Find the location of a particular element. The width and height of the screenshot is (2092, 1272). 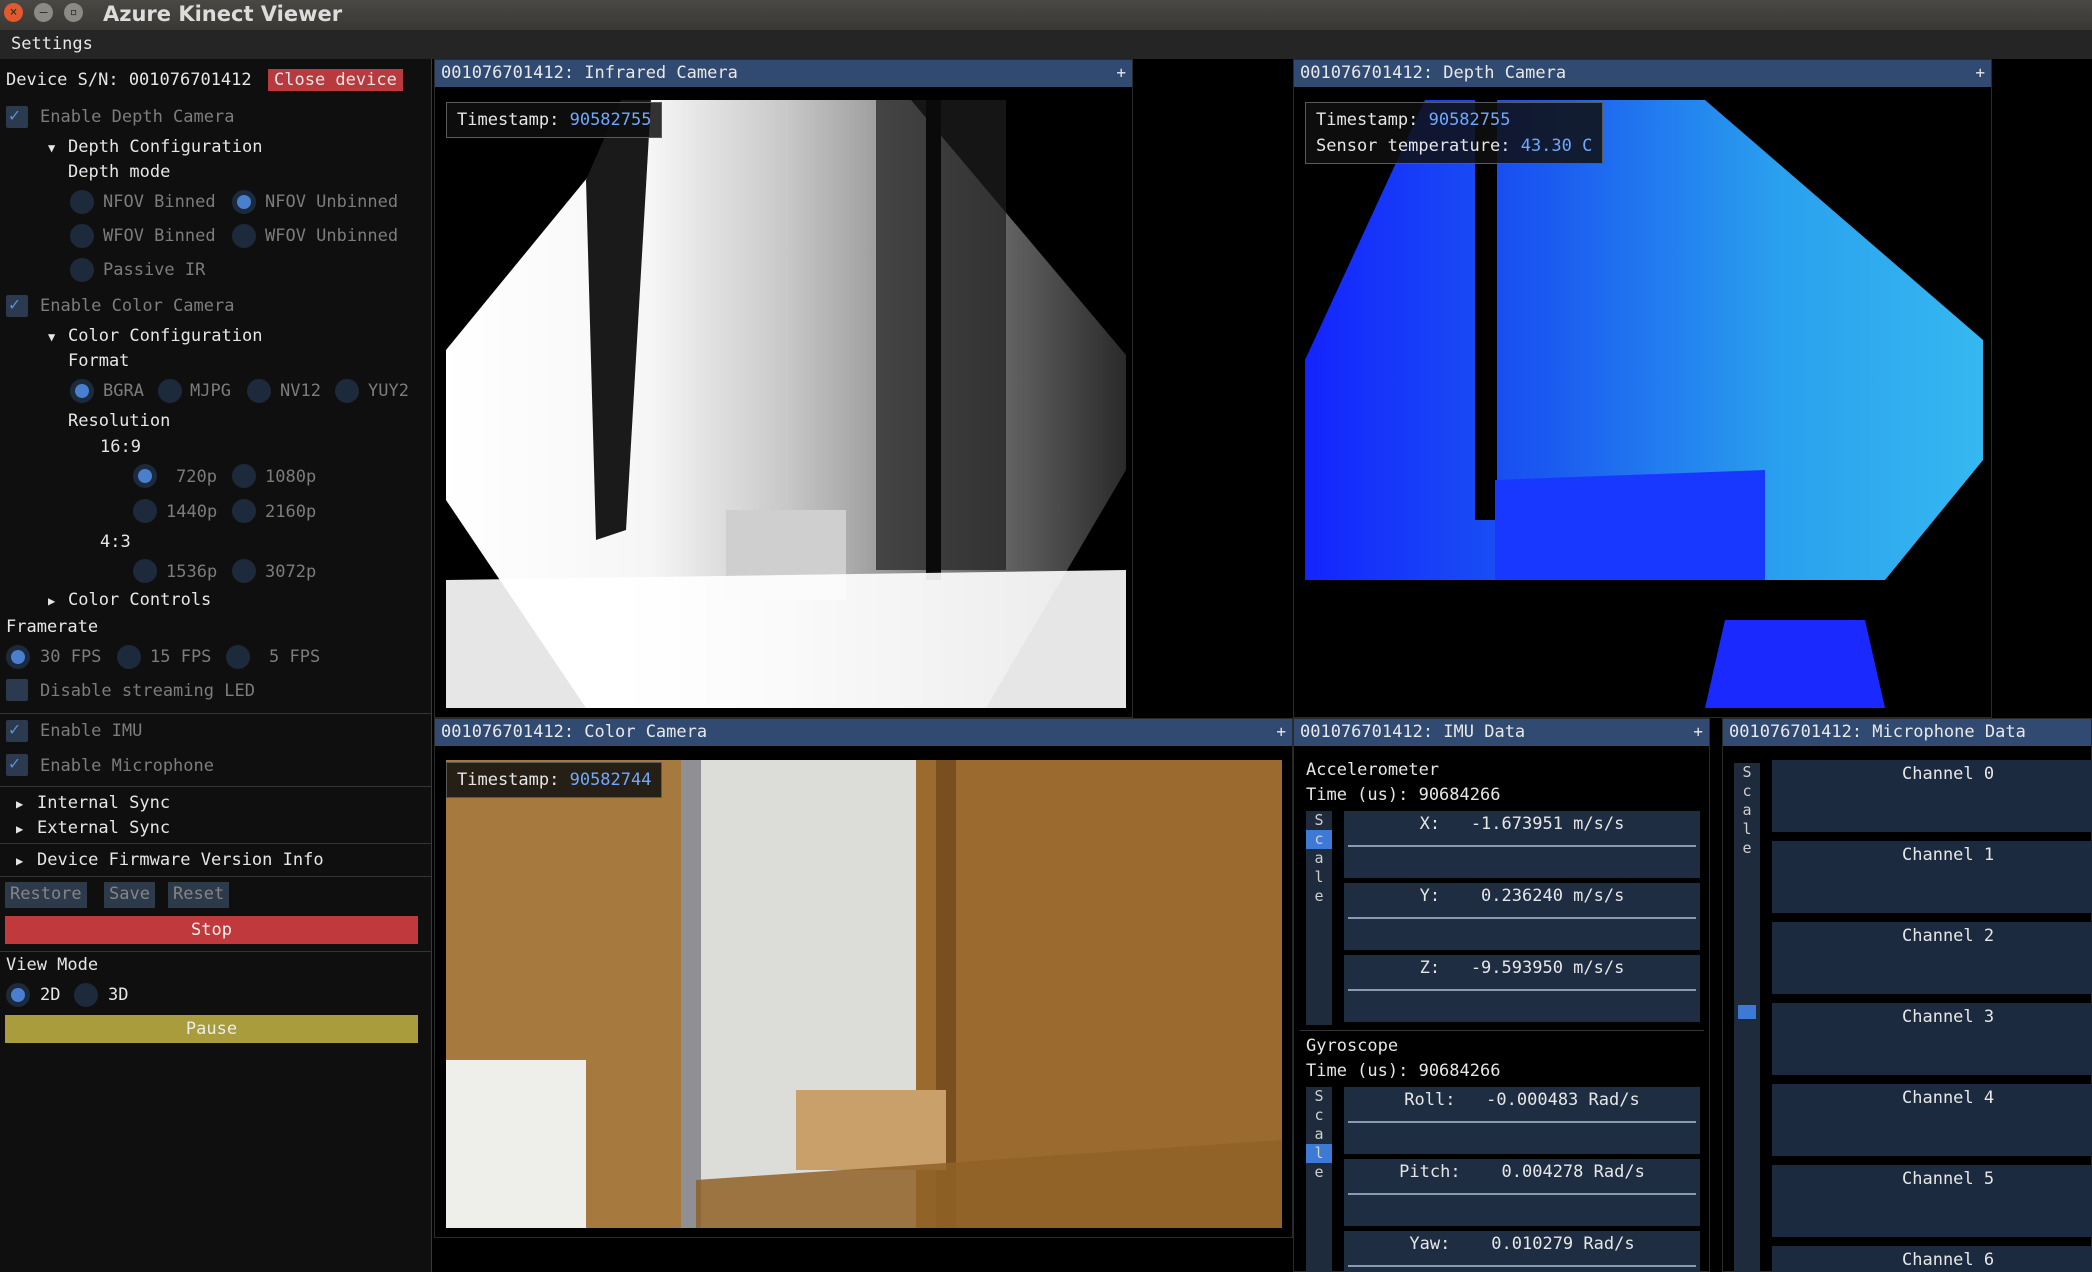

firmware-header: Device Firmware Version Info is located at coordinates (180, 860).